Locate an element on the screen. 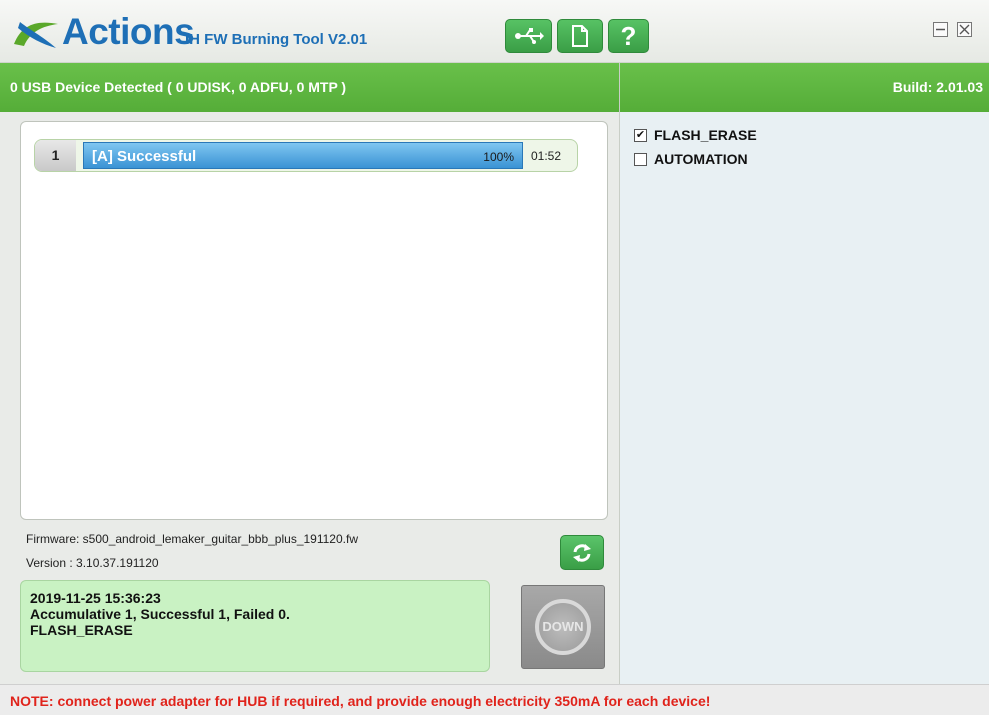  flash-erase-option: ✔ FLASH_ERASE is located at coordinates (695, 135).